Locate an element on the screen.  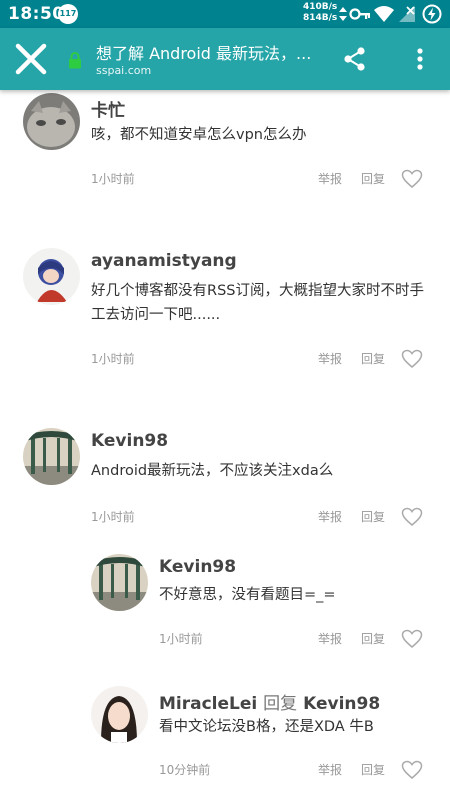
reply-header: MiracleLei 回复 Kevin98 is located at coordinates (269, 701).